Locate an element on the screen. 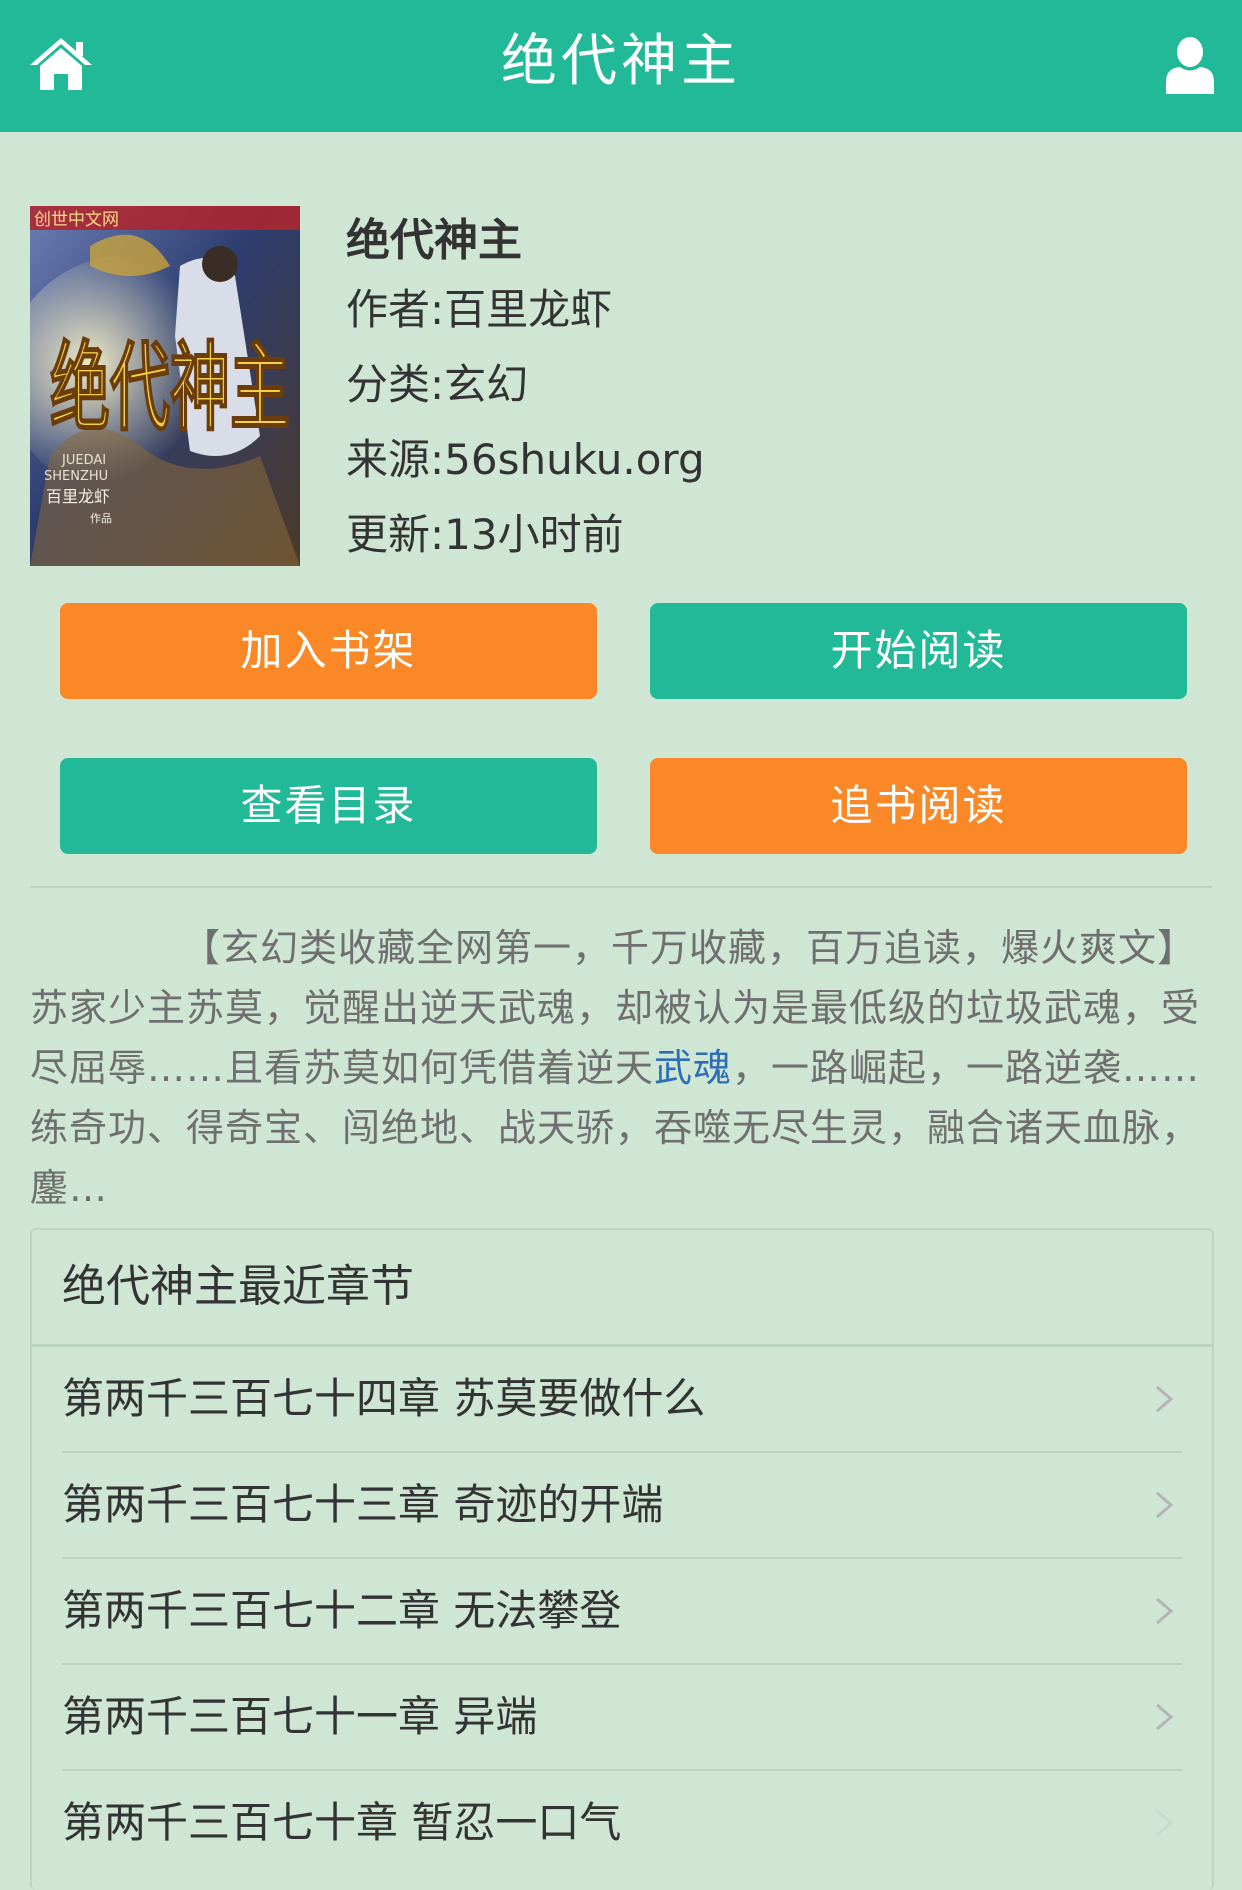 This screenshot has width=1242, height=1890. book-category: 分类:玄幻 is located at coordinates (437, 384).